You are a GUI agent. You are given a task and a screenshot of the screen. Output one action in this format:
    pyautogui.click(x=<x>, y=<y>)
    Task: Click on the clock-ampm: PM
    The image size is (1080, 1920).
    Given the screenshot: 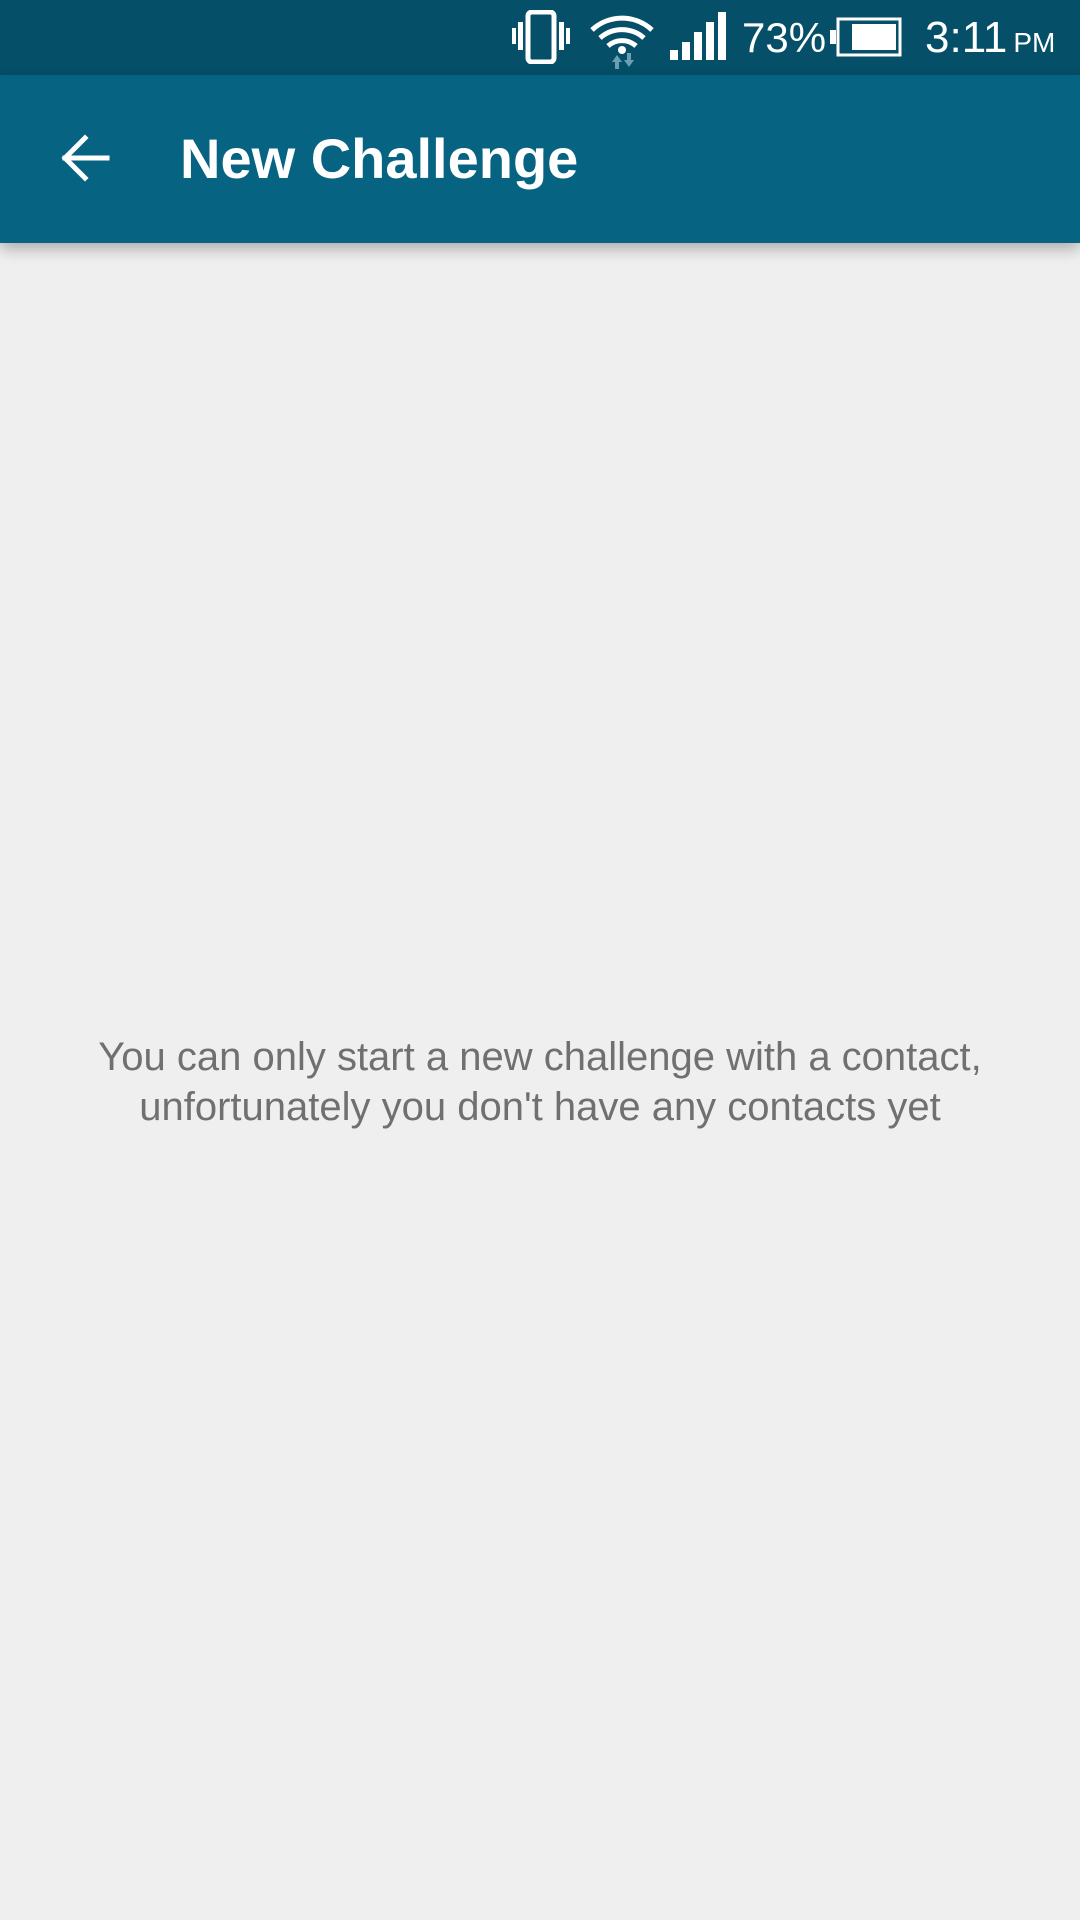 What is the action you would take?
    pyautogui.click(x=1034, y=42)
    